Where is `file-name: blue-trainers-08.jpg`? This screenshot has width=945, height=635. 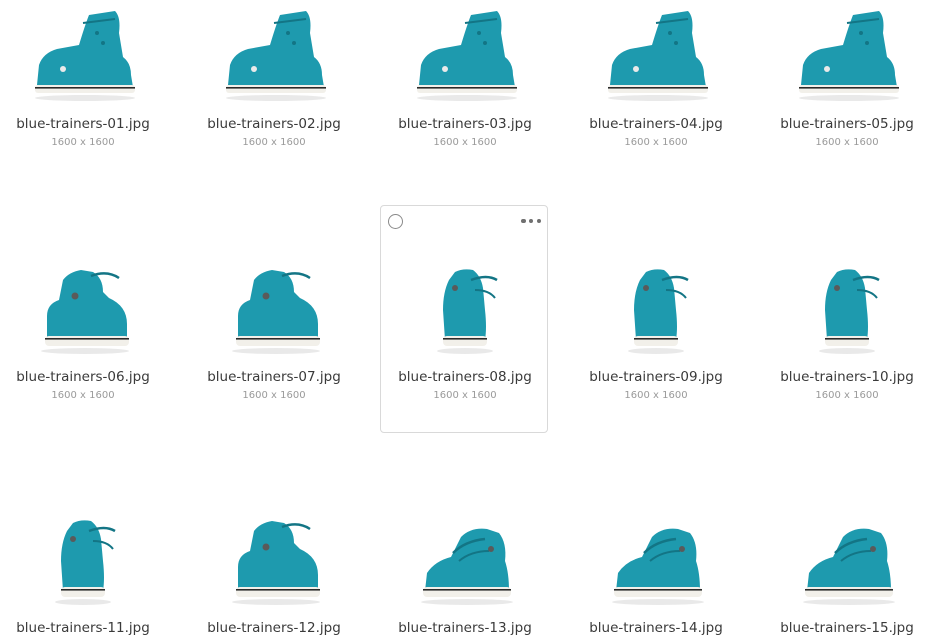
file-name: blue-trainers-08.jpg is located at coordinates (465, 377).